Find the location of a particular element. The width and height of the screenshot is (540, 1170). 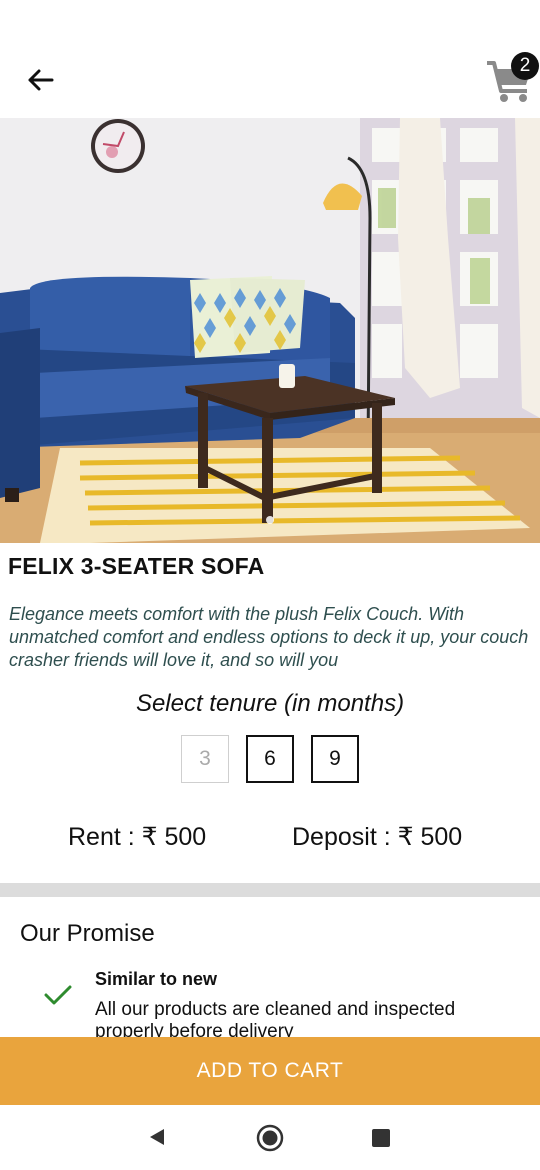

arrow-left-icon is located at coordinates (41, 80).